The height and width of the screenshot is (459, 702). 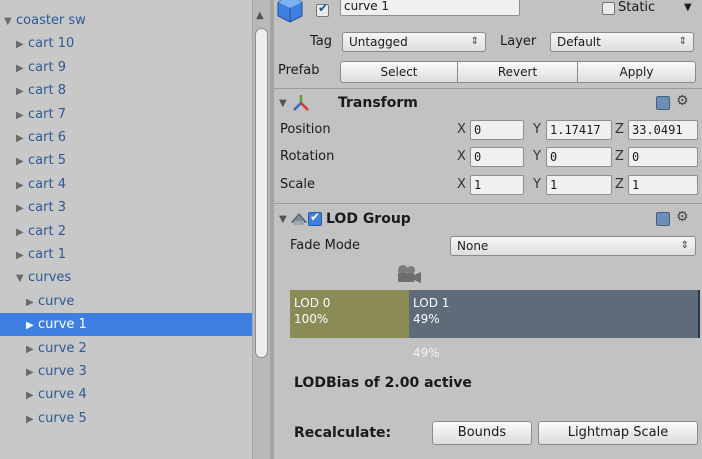 What do you see at coordinates (579, 42) in the screenshot?
I see `layer-value: Default` at bounding box center [579, 42].